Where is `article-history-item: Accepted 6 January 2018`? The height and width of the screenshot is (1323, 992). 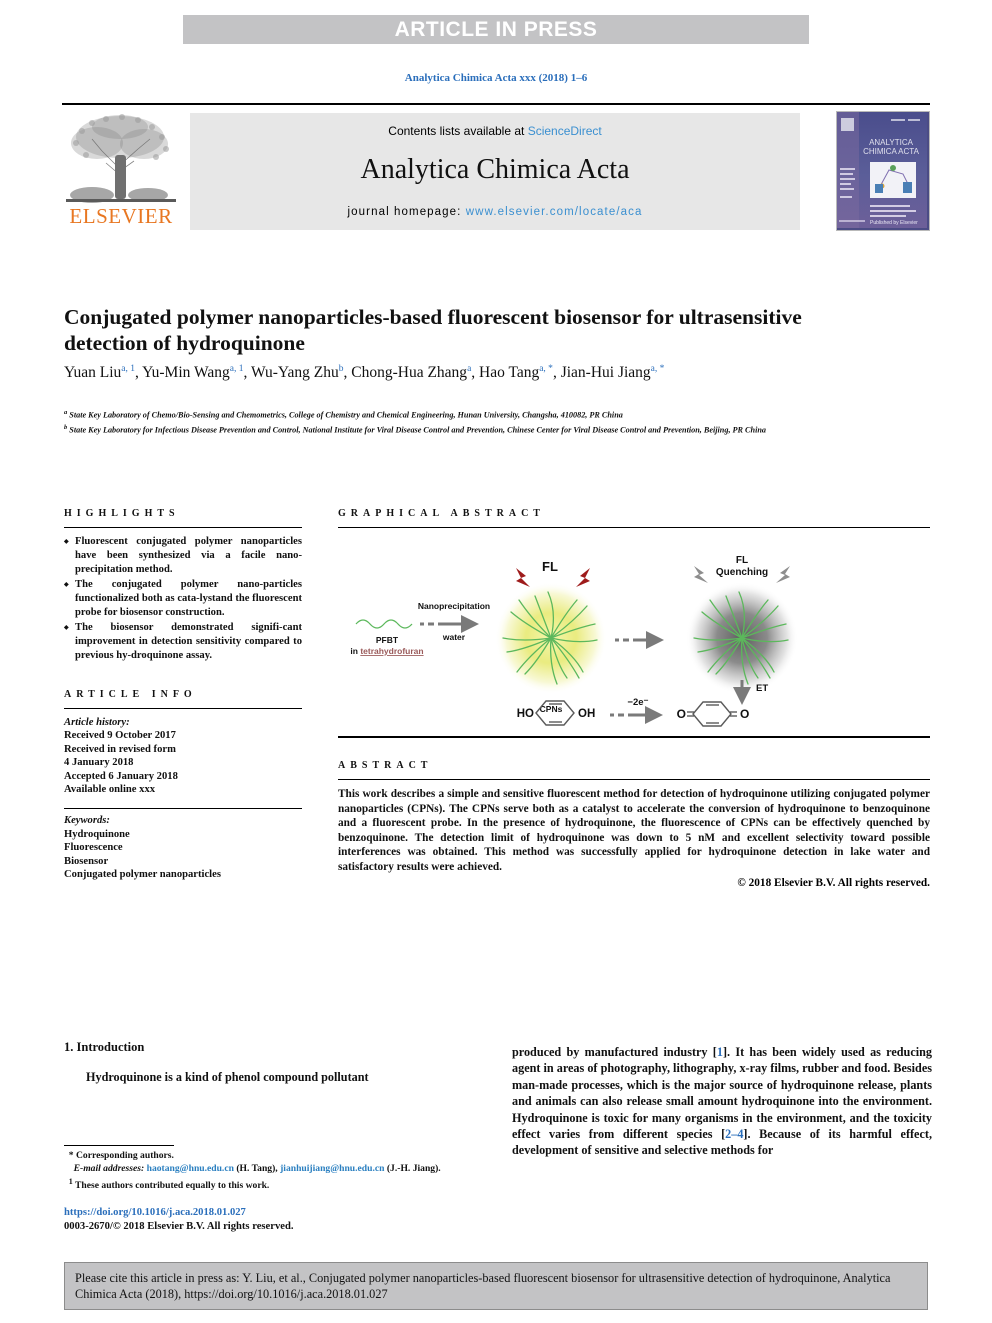
article-history-item: Accepted 6 January 2018 is located at coordinates (121, 776).